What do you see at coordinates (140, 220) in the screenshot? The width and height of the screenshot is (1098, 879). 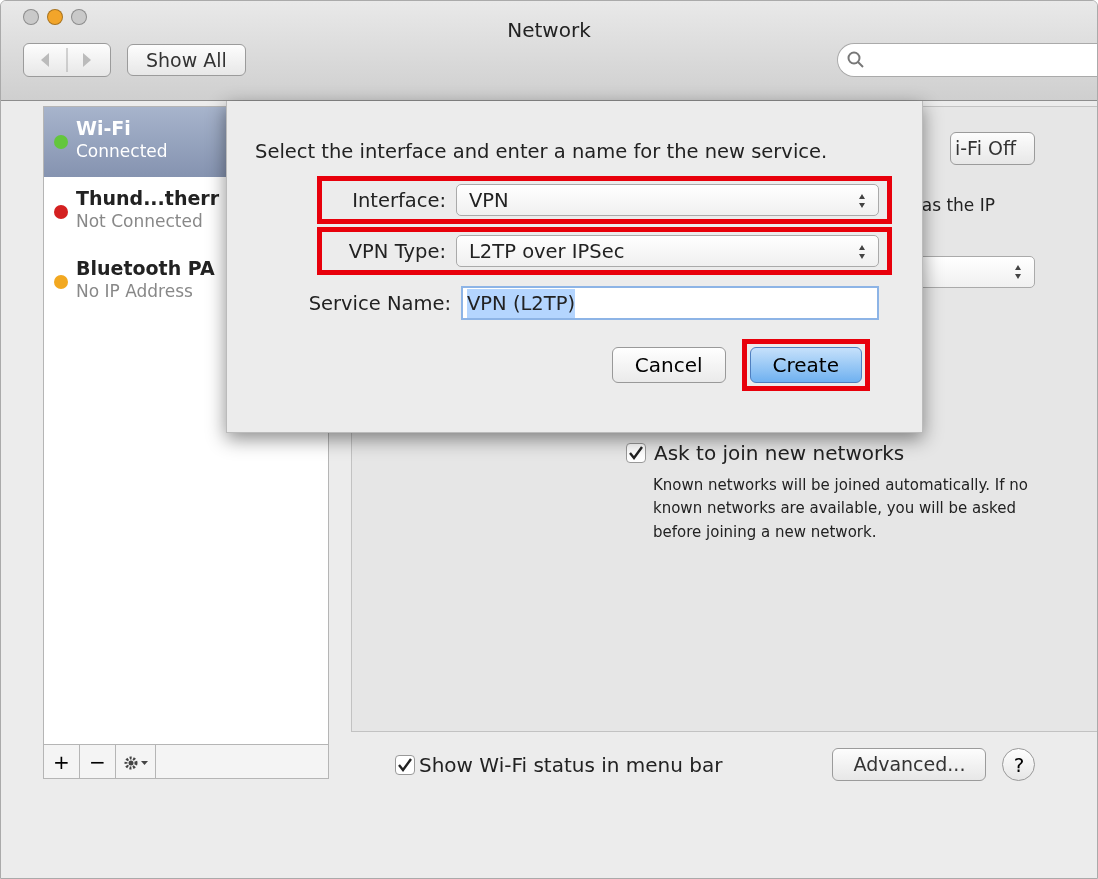 I see `service-status: Not Connected` at bounding box center [140, 220].